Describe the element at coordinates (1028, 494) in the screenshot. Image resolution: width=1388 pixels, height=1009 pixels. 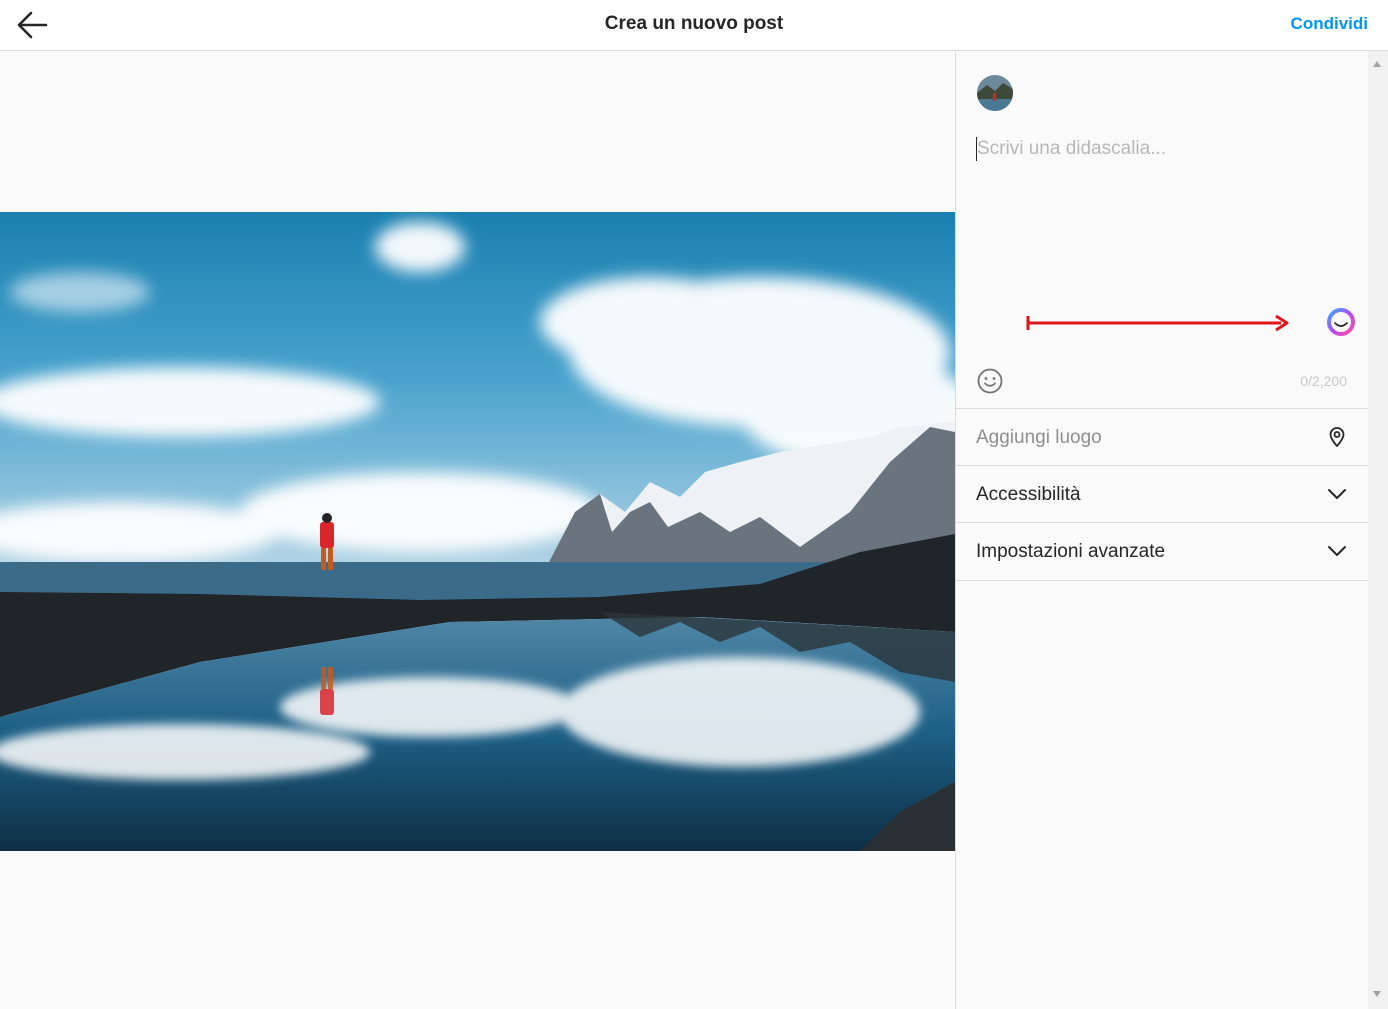
I see `accessibility-label: Accessibilità` at that location.